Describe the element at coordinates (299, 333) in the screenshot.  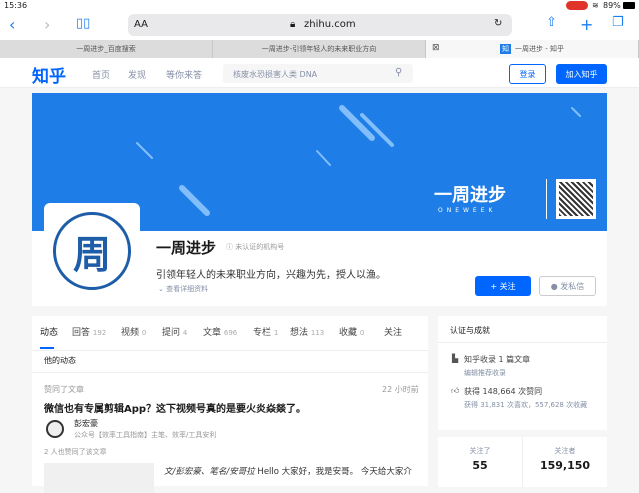
I see `tab-label: 想法` at that location.